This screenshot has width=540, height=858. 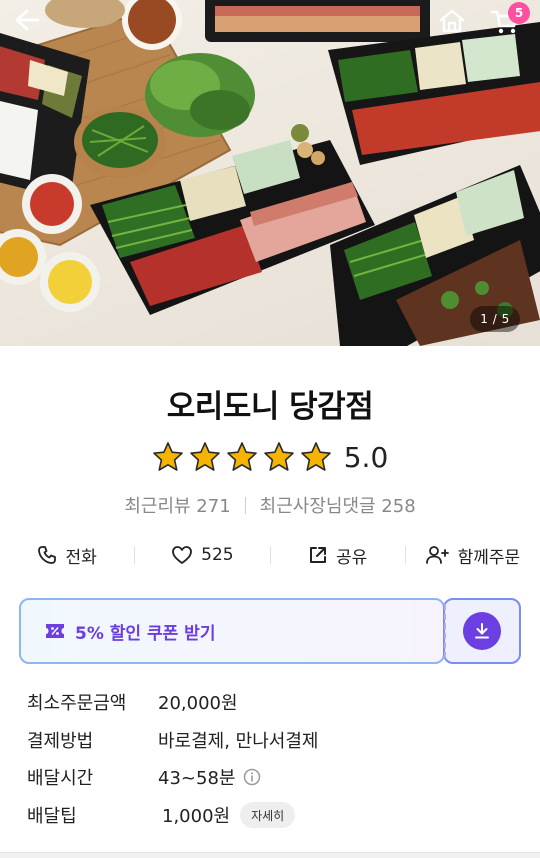 I want to click on delivery-time-row: 배달시간 43~58분, so click(x=277, y=777).